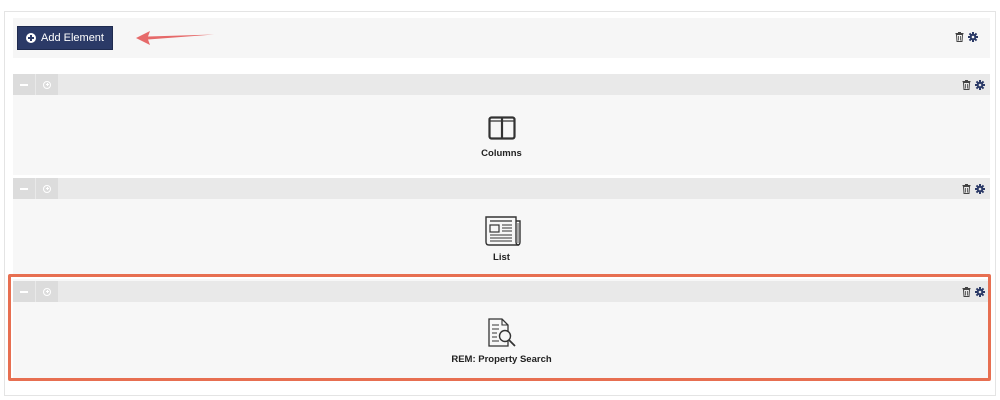 Image resolution: width=1000 pixels, height=400 pixels. Describe the element at coordinates (501, 128) in the screenshot. I see `columns-icon` at that location.